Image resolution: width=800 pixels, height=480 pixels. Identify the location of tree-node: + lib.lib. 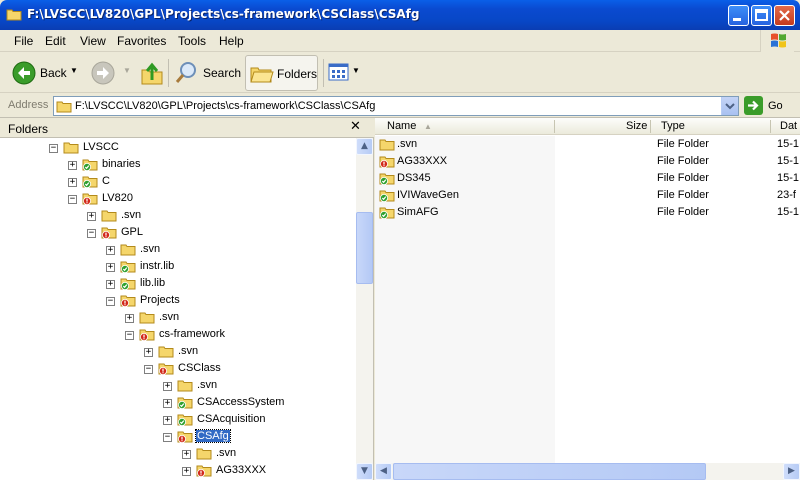
(178, 284).